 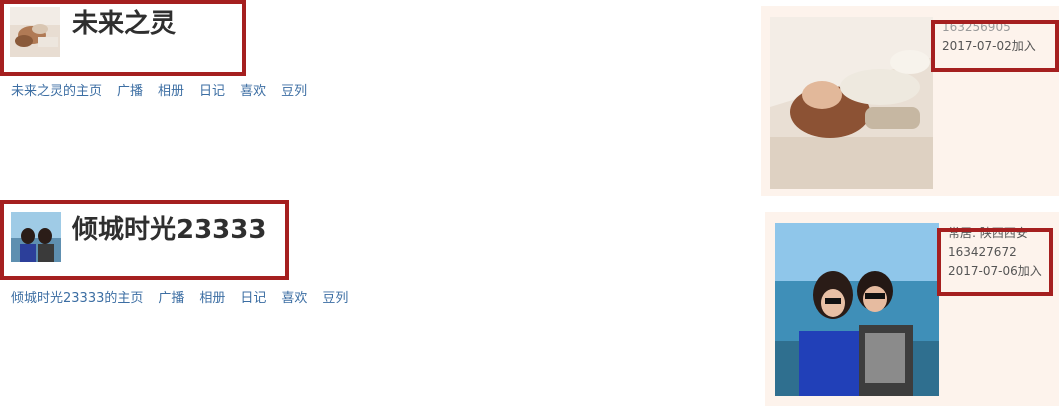 I want to click on nav-home-link: 倾城时光23333的主页, so click(x=77, y=296).